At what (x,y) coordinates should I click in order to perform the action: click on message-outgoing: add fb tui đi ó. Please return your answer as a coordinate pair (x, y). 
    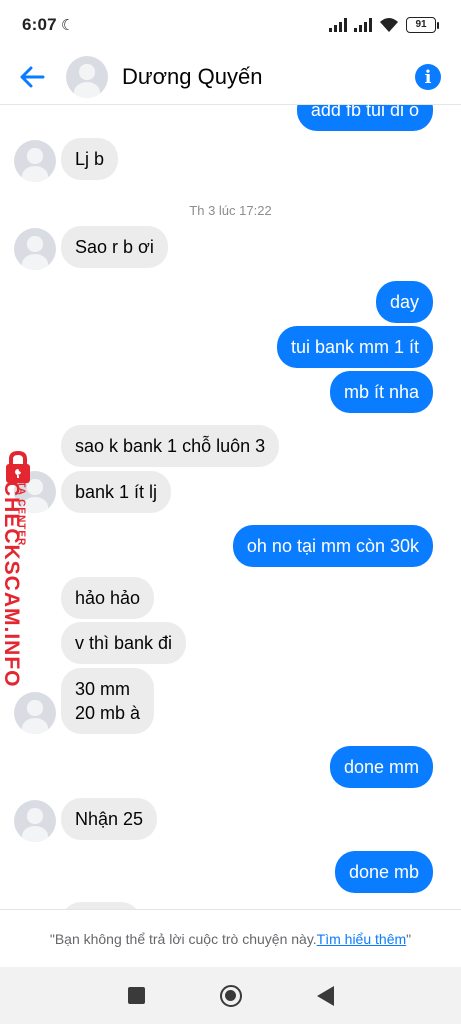
    Looking at the image, I should click on (364, 118).